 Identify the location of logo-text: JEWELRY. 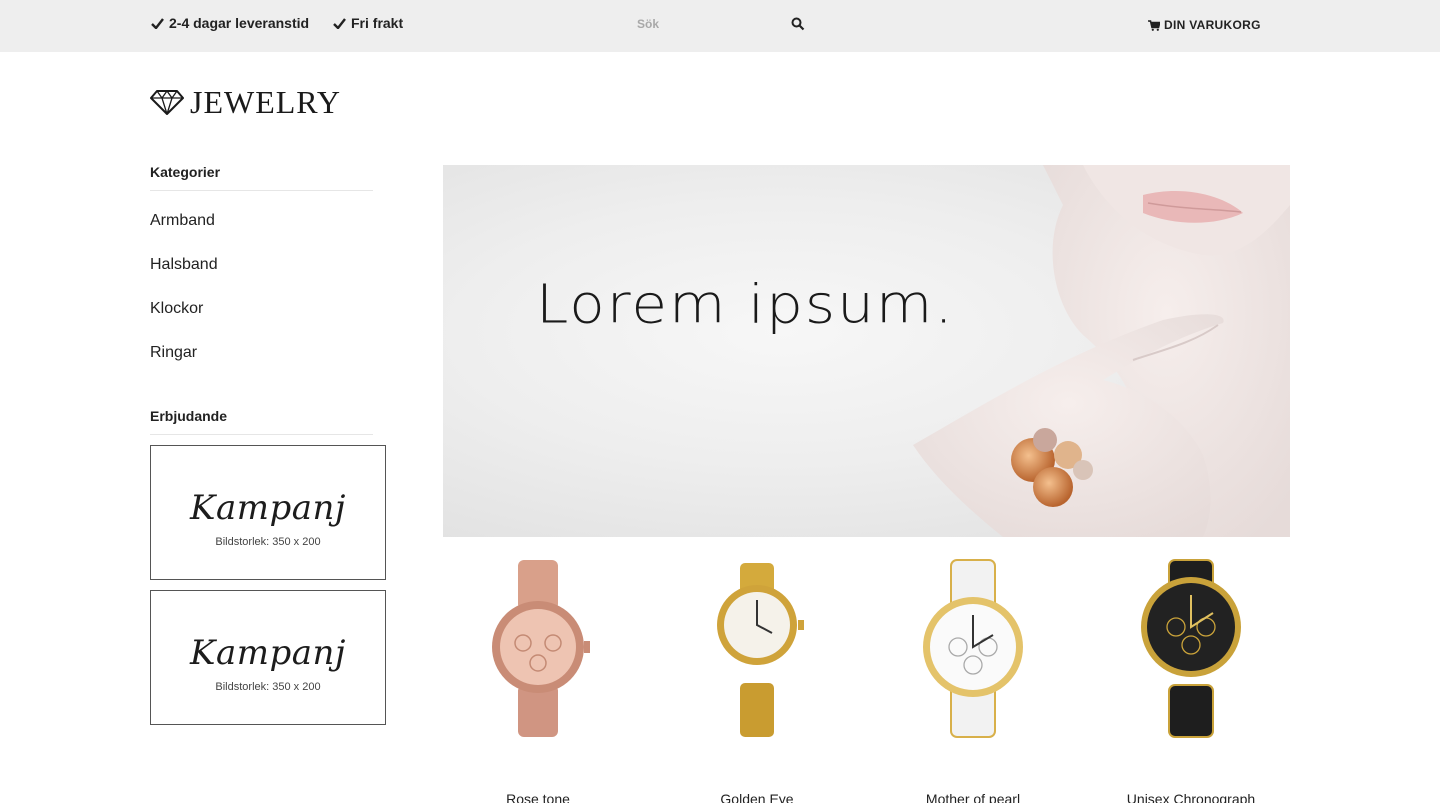
(265, 102).